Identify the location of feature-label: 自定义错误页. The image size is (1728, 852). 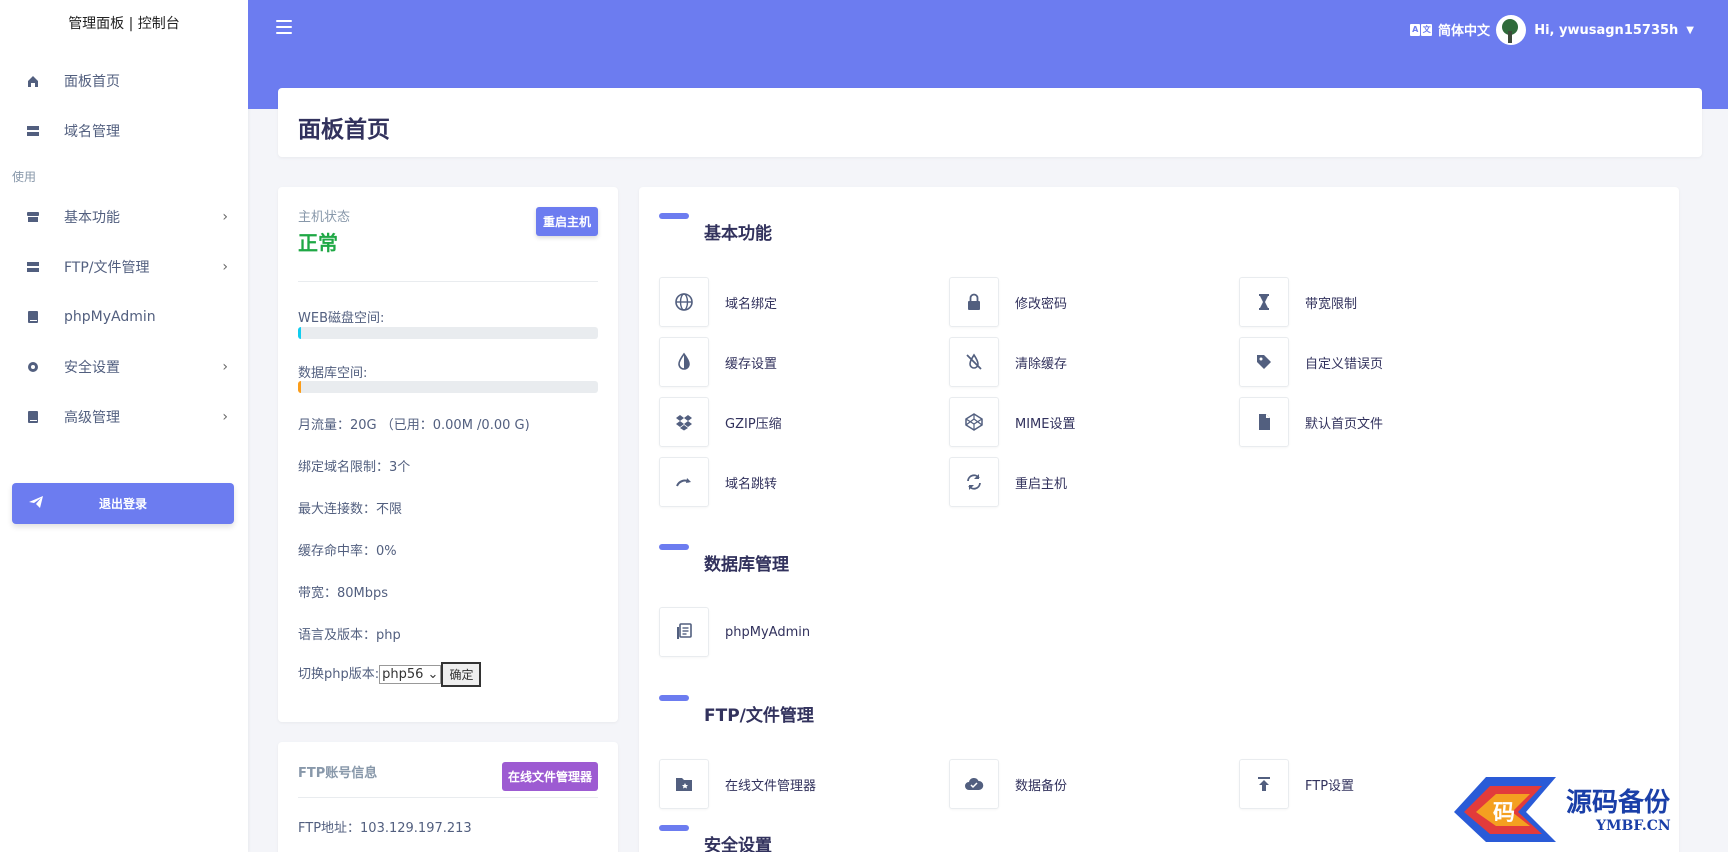
(1344, 364).